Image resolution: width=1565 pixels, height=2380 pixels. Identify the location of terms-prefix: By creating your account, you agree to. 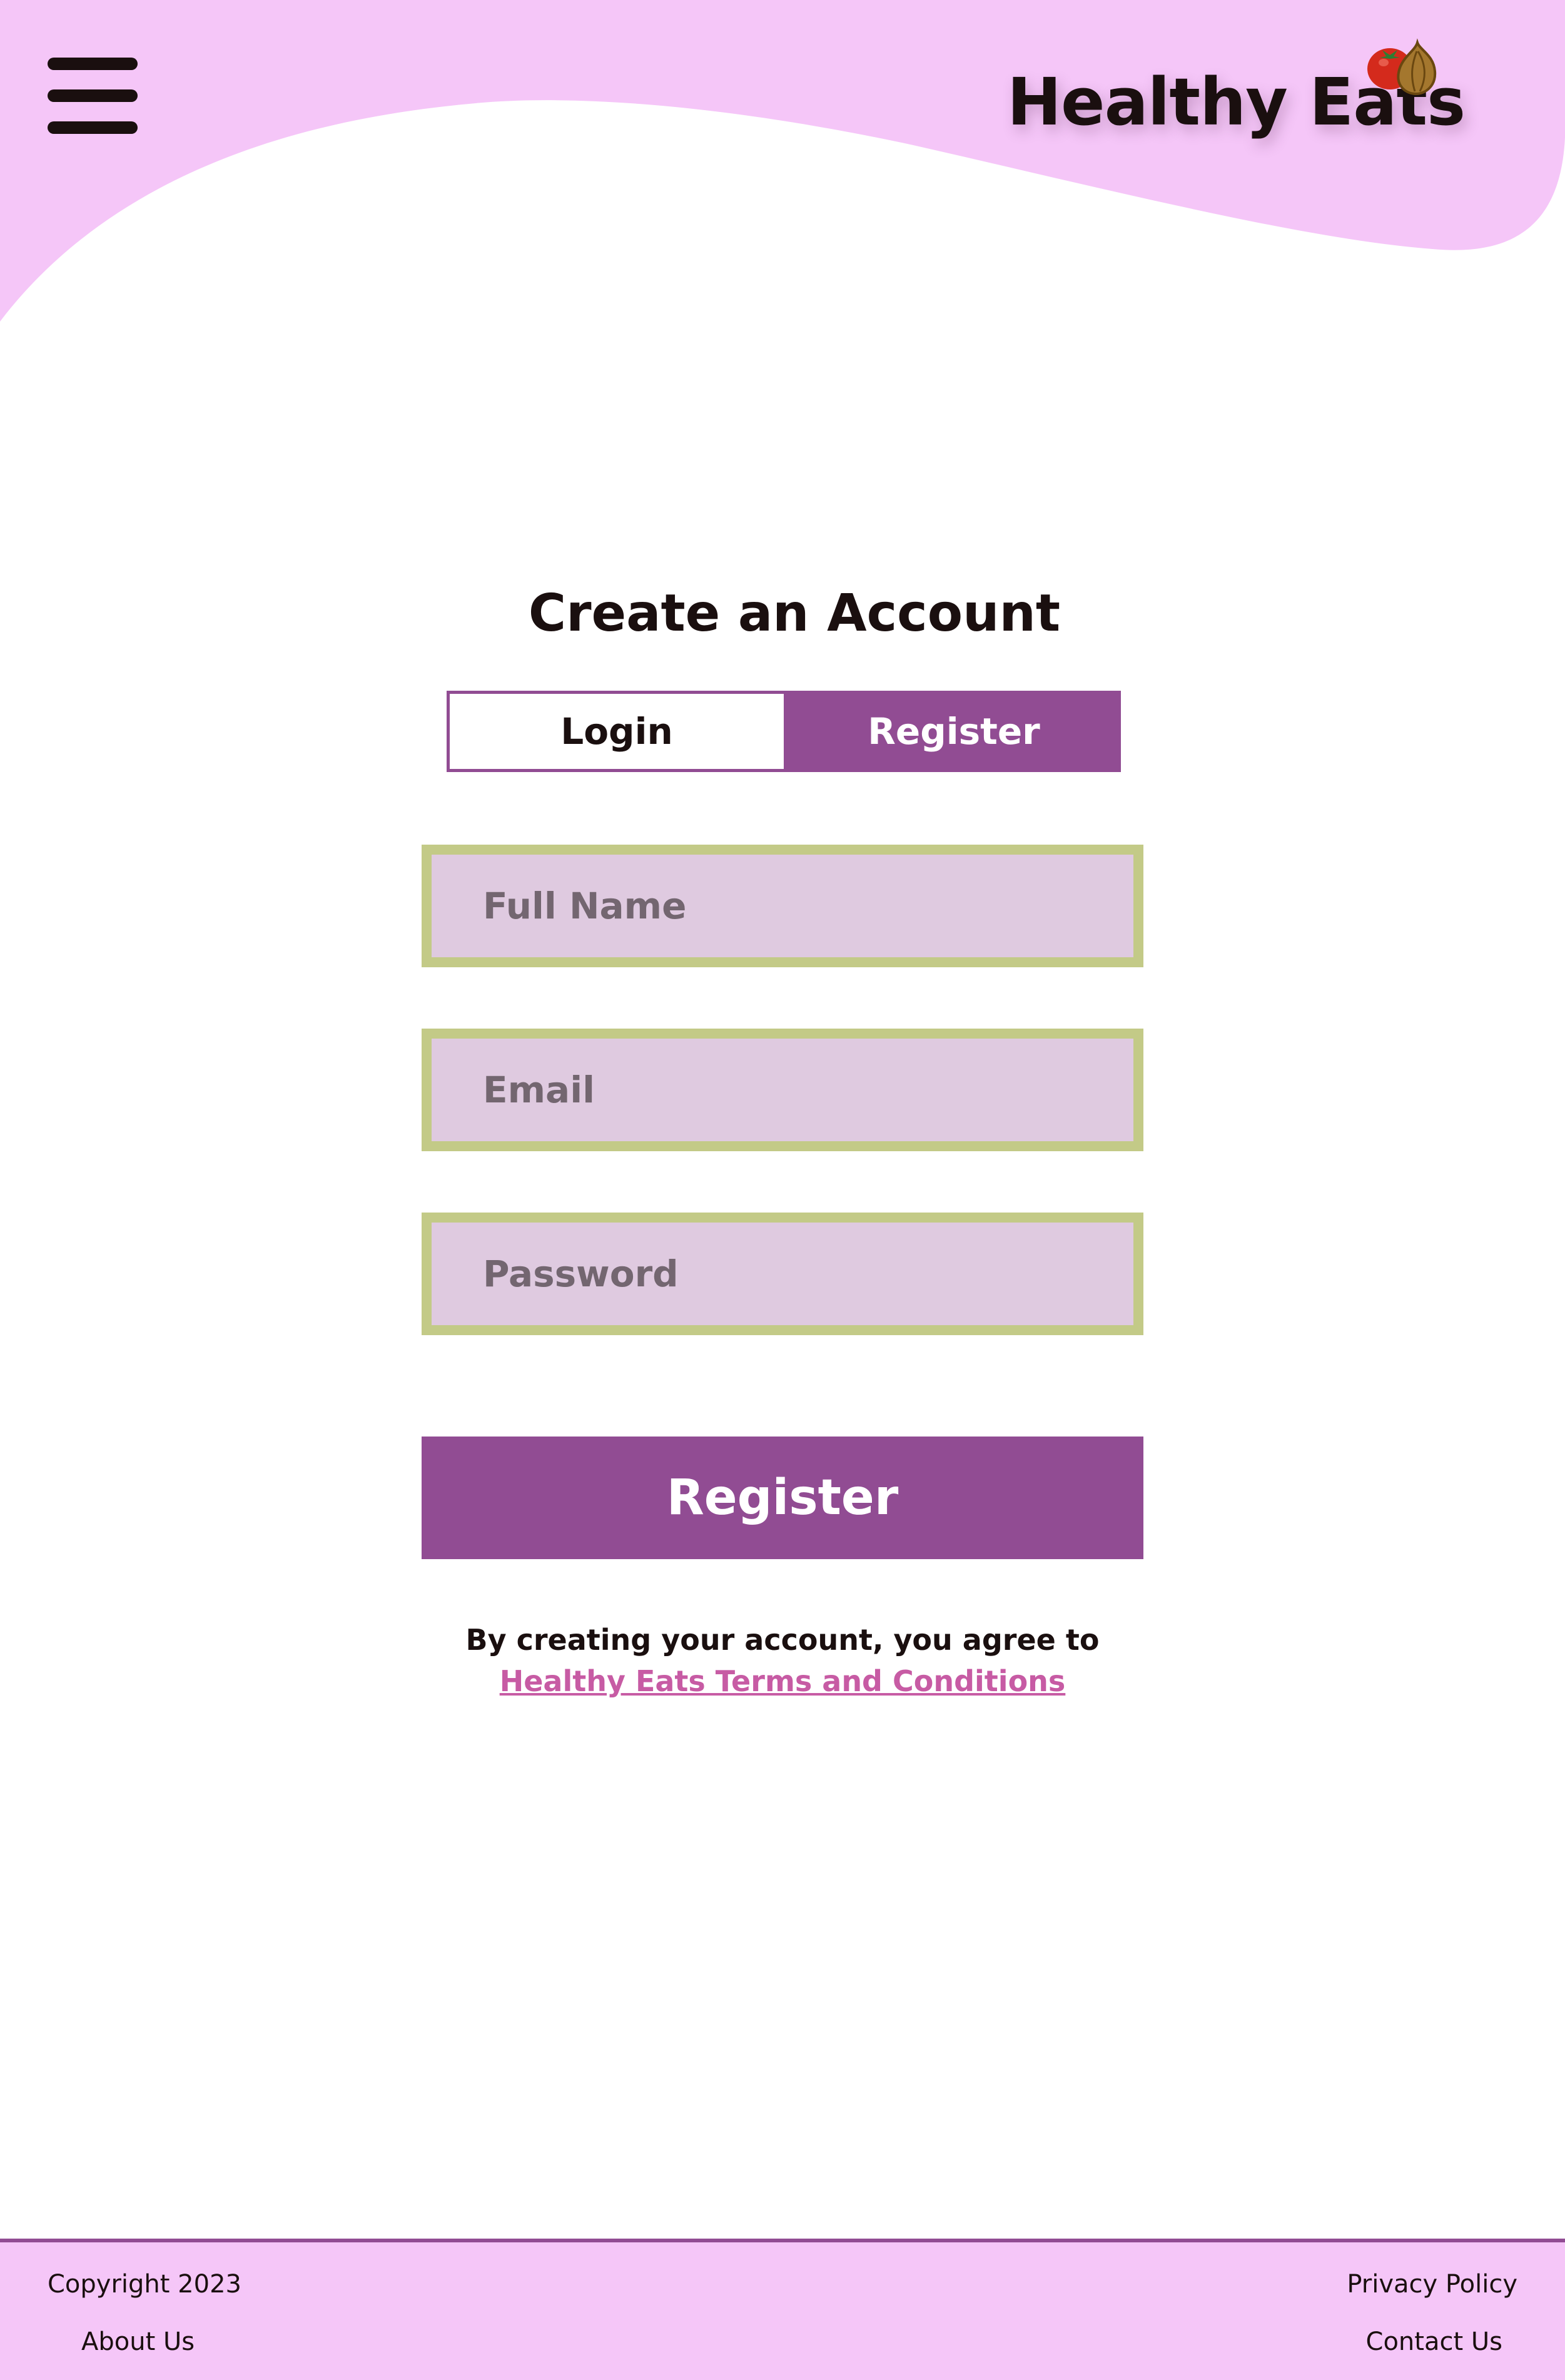
(782, 1640).